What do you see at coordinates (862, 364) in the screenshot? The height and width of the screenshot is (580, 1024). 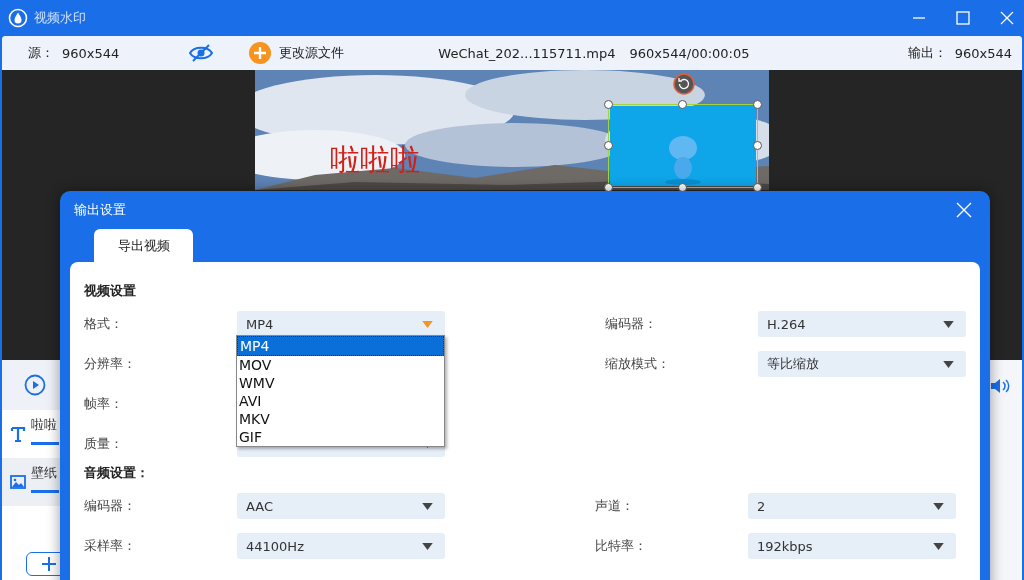 I see `select-field: 等比缩放` at bounding box center [862, 364].